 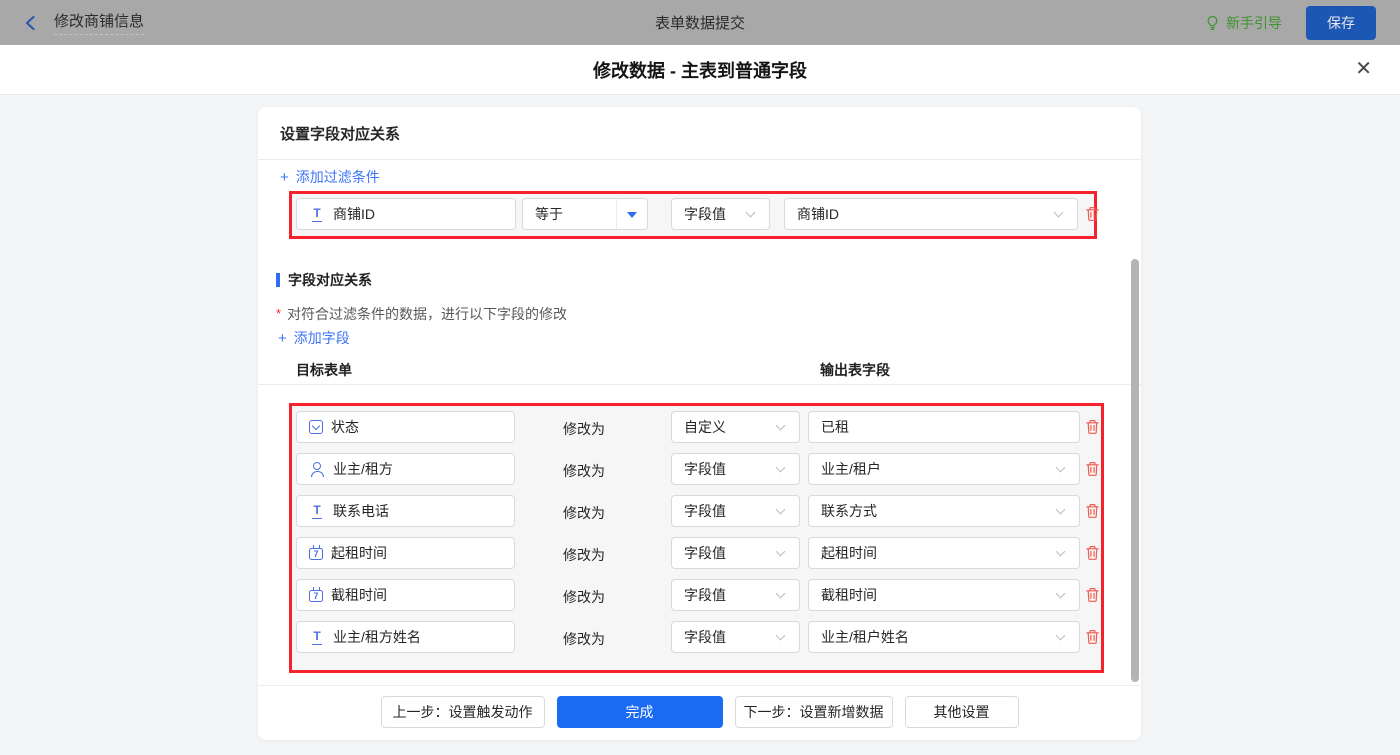 What do you see at coordinates (961, 712) in the screenshot?
I see `other-settings-button: 其他设置` at bounding box center [961, 712].